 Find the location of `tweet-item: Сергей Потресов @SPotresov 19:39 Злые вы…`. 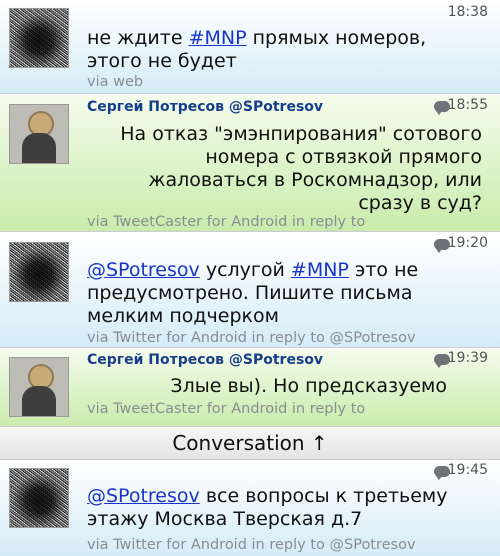

tweet-item: Сергей Потресов @SPotresov 19:39 Злые вы… is located at coordinates (250, 388).